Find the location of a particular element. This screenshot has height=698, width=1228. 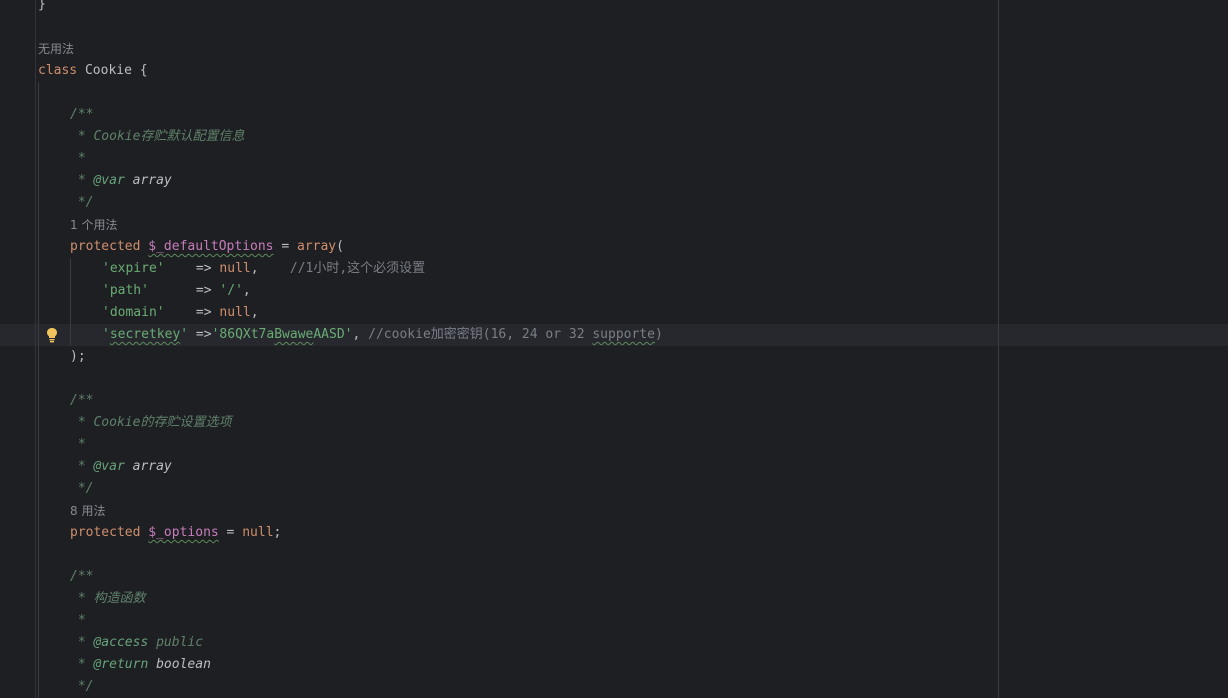

variable: $_options is located at coordinates (183, 532).